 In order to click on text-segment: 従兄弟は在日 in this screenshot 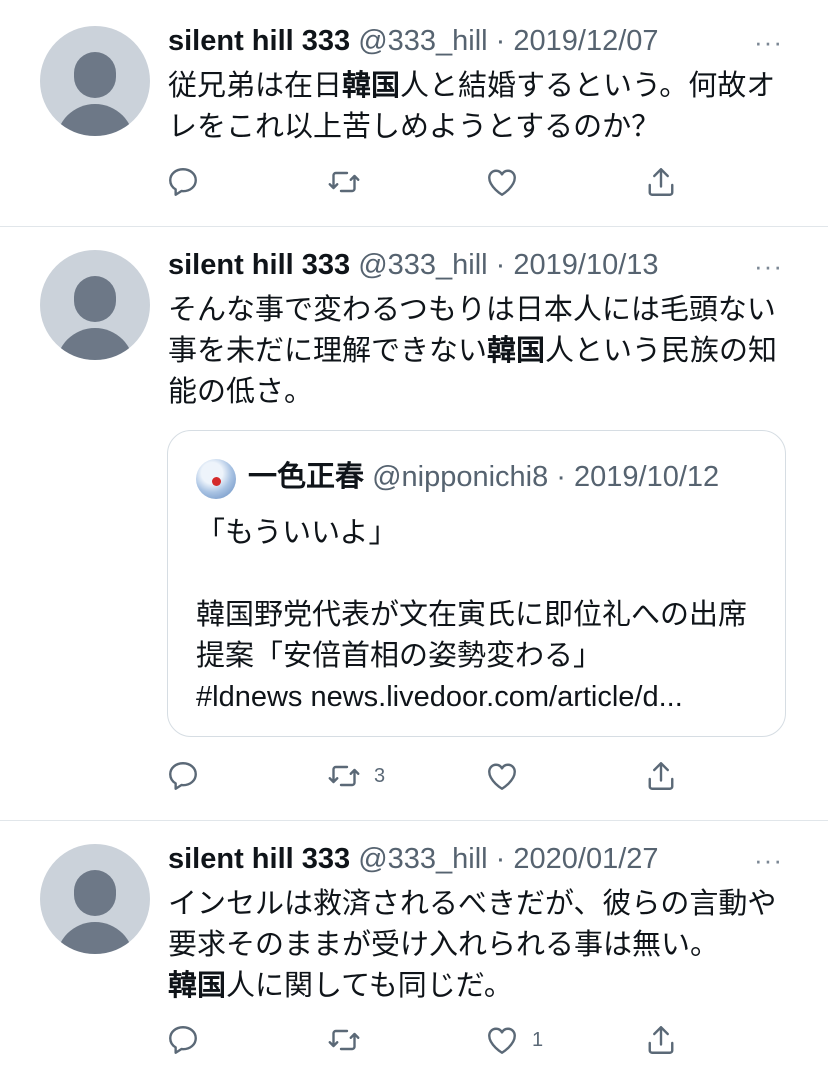, I will do `click(255, 86)`.